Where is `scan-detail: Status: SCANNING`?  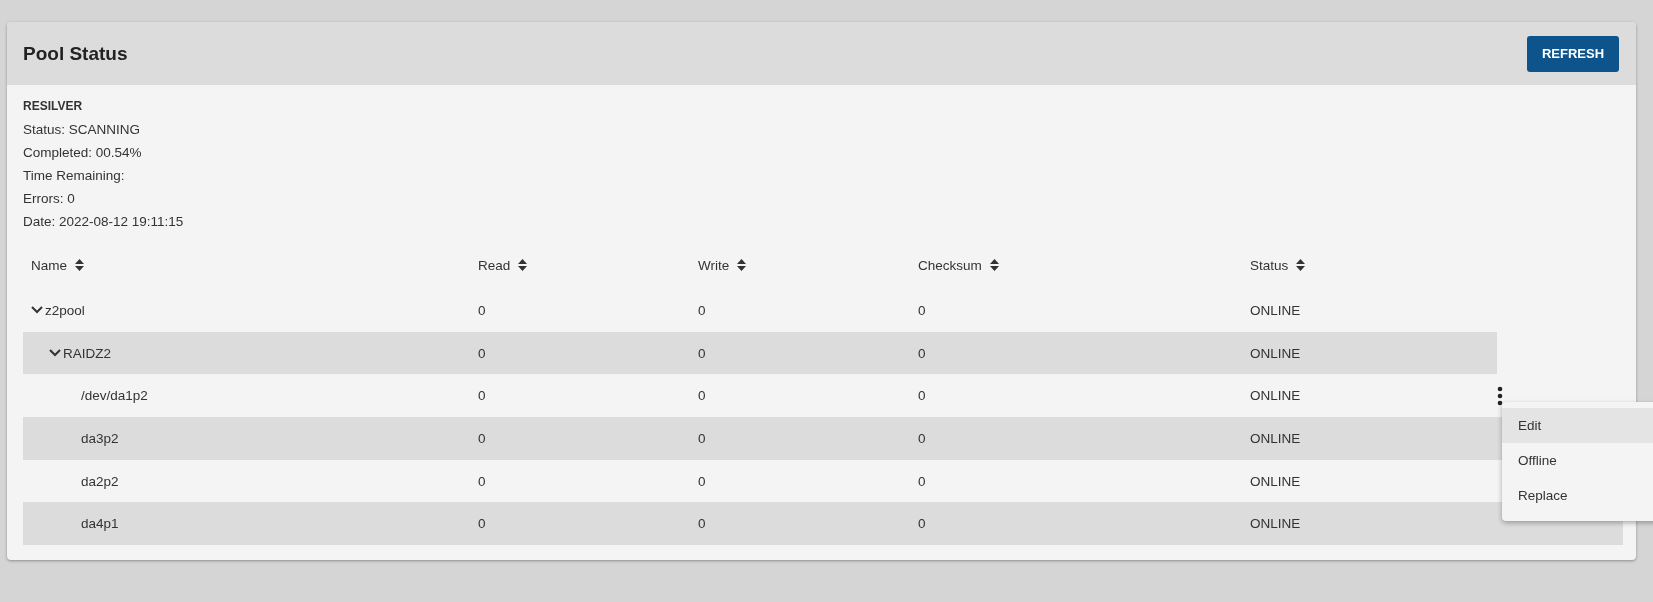 scan-detail: Status: SCANNING is located at coordinates (82, 130).